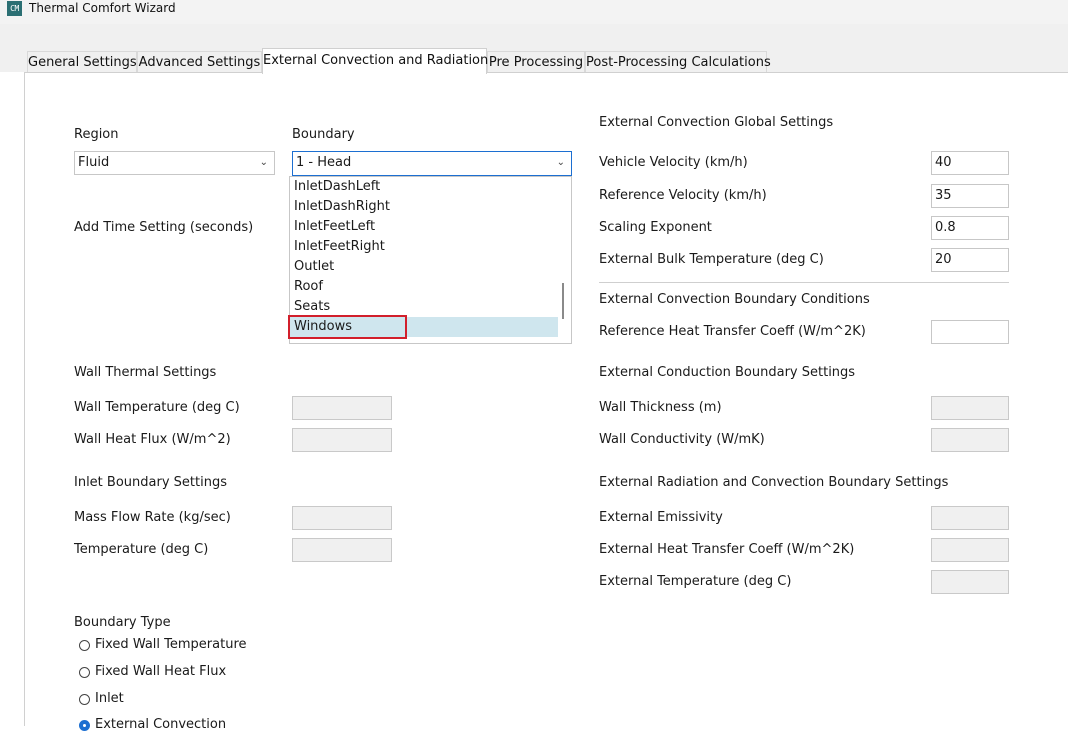 This screenshot has width=1068, height=732. I want to click on wall-heat-flux-label: Wall Heat Flux (W/m^2), so click(152, 439).